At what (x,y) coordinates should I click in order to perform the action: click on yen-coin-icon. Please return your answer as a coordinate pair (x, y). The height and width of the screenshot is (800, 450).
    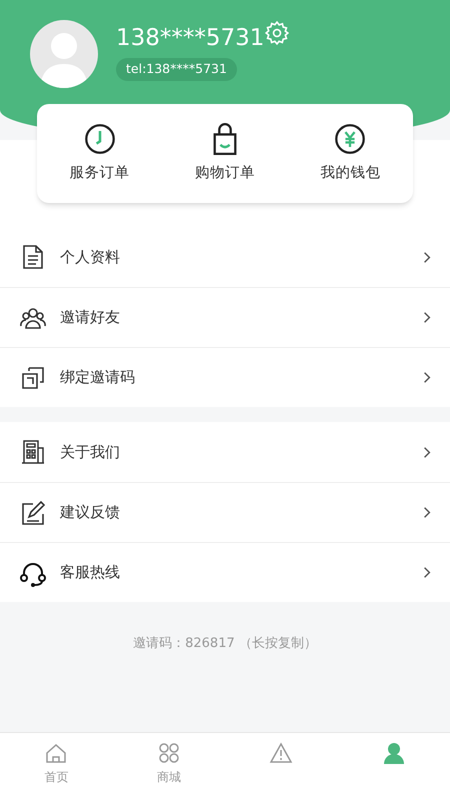
    Looking at the image, I should click on (350, 138).